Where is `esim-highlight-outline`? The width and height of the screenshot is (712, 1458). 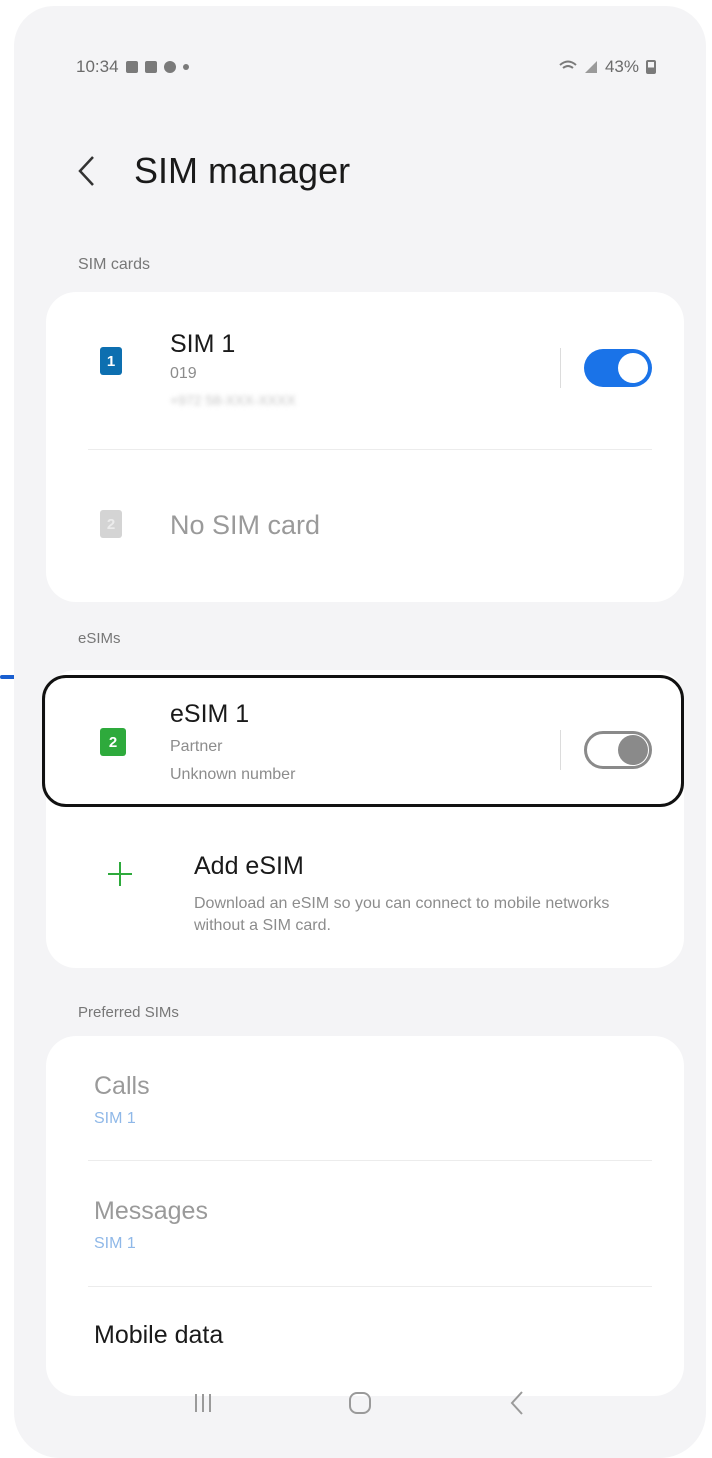
esim-highlight-outline is located at coordinates (363, 741).